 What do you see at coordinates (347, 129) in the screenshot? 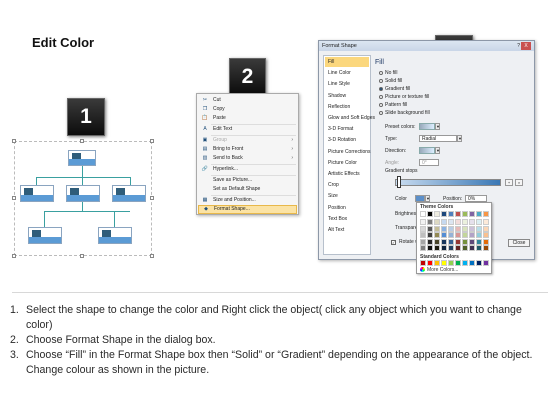
I see `nav-3-d-format: 3-D Format` at bounding box center [347, 129].